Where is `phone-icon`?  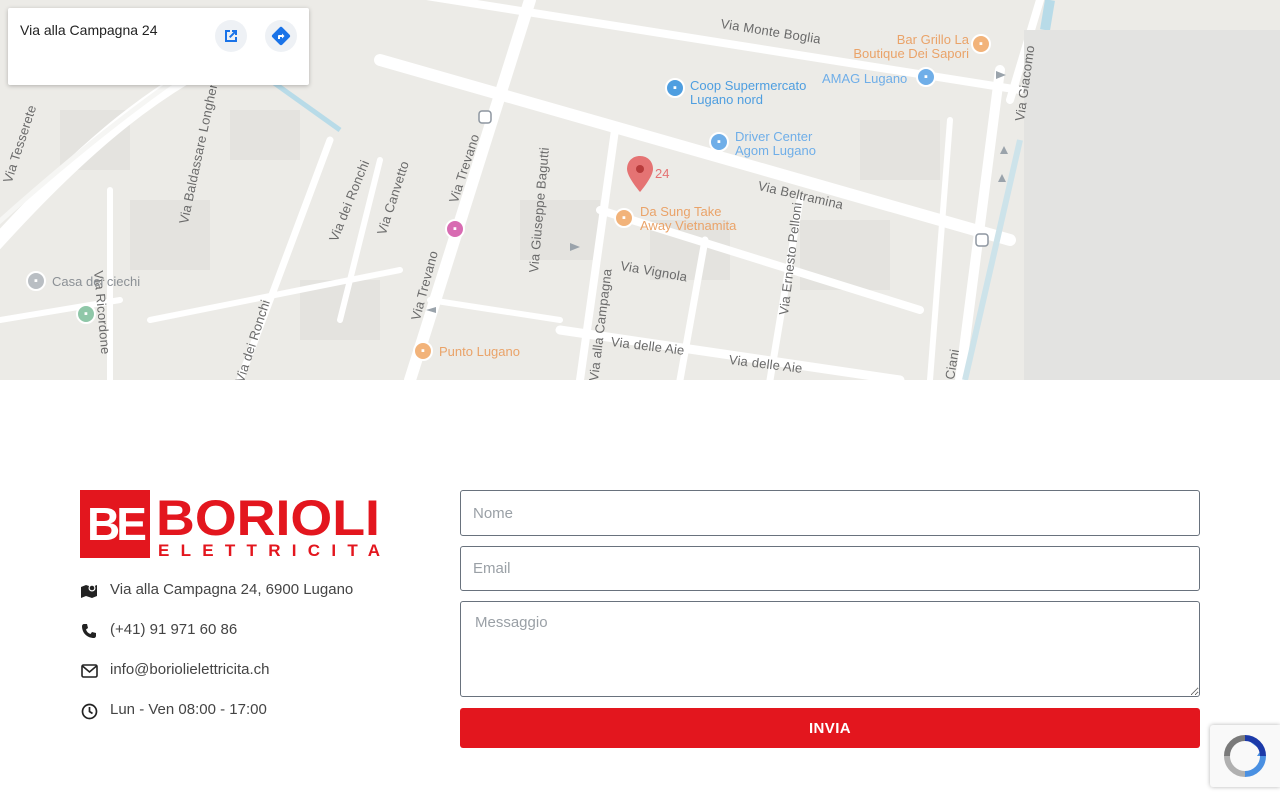 phone-icon is located at coordinates (89, 631).